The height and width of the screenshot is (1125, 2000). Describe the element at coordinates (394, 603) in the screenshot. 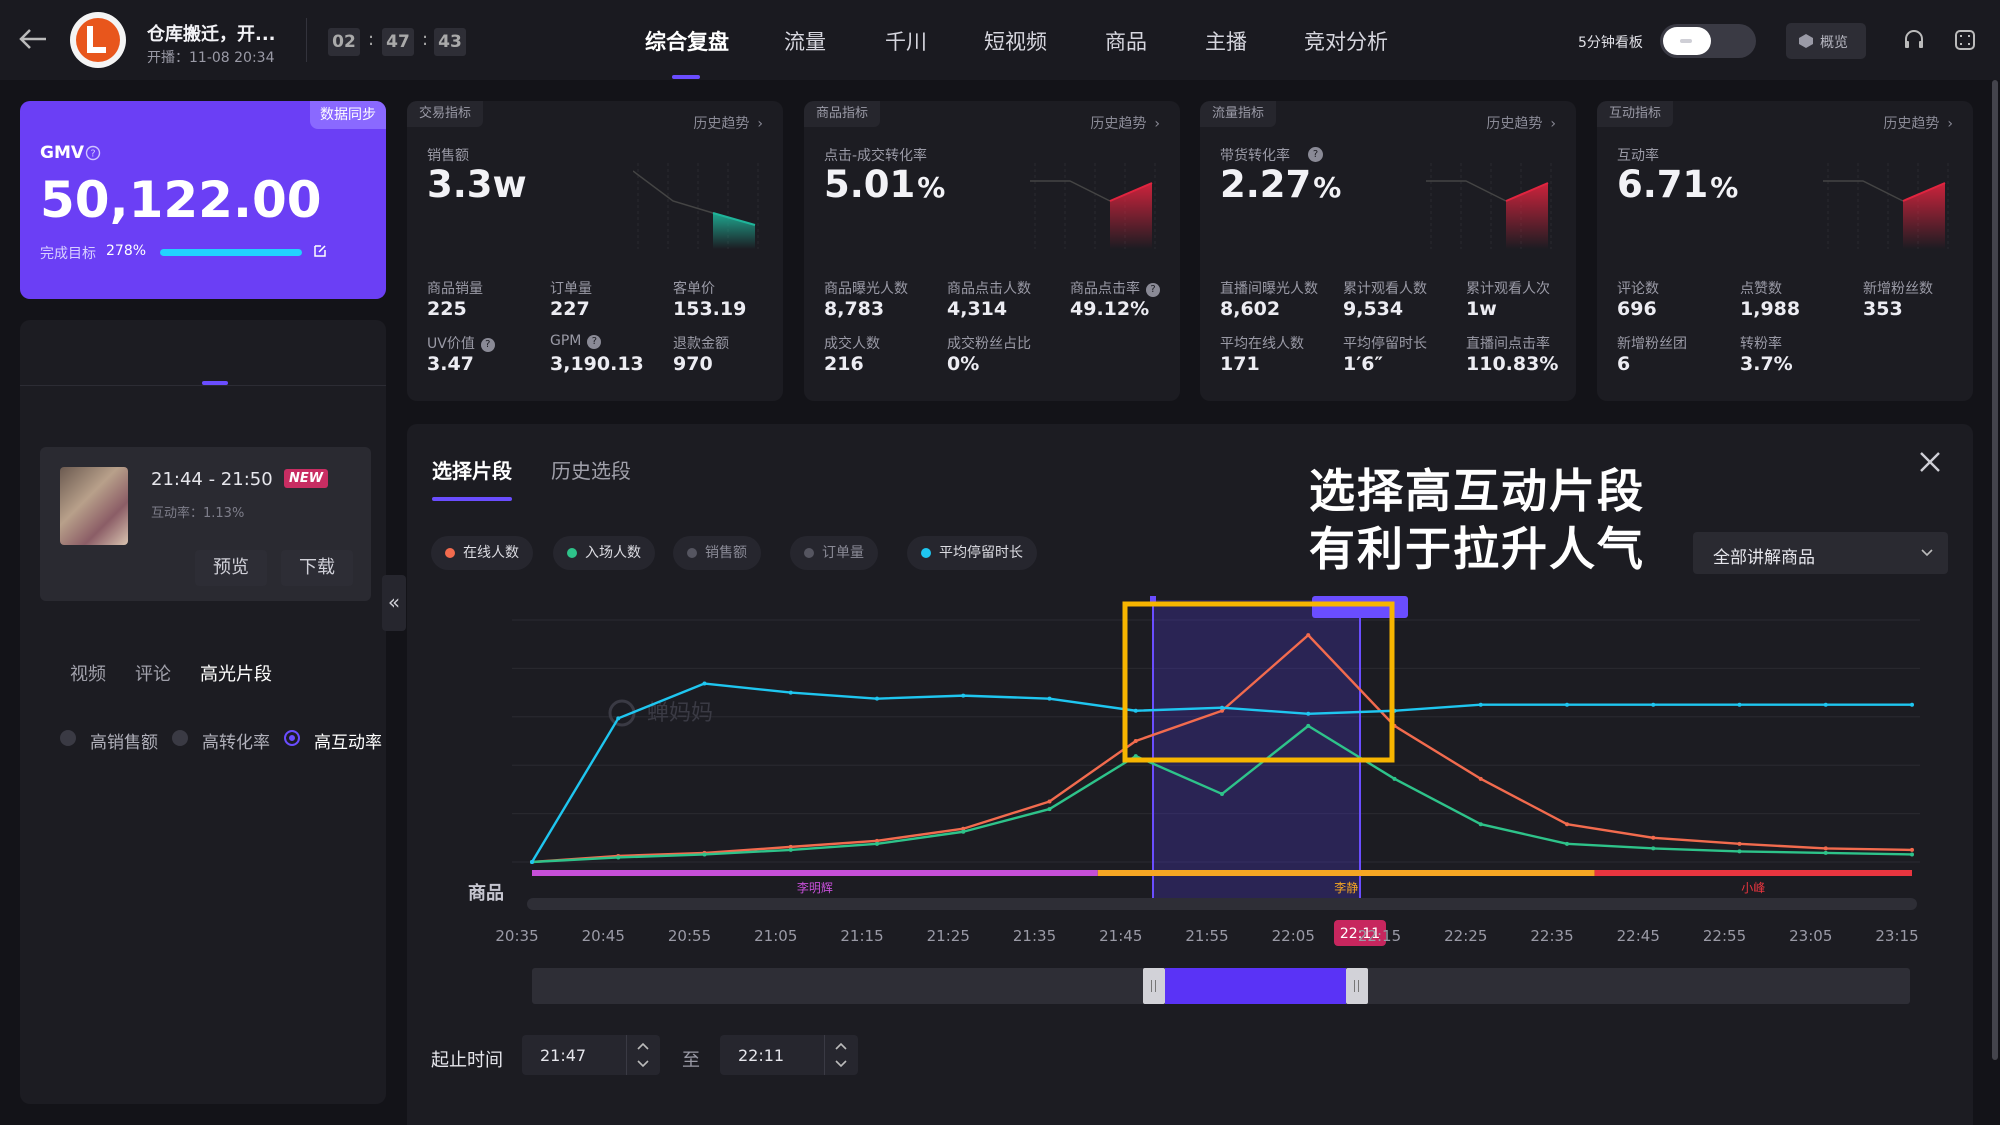

I see `collapse-panel-button: «` at that location.